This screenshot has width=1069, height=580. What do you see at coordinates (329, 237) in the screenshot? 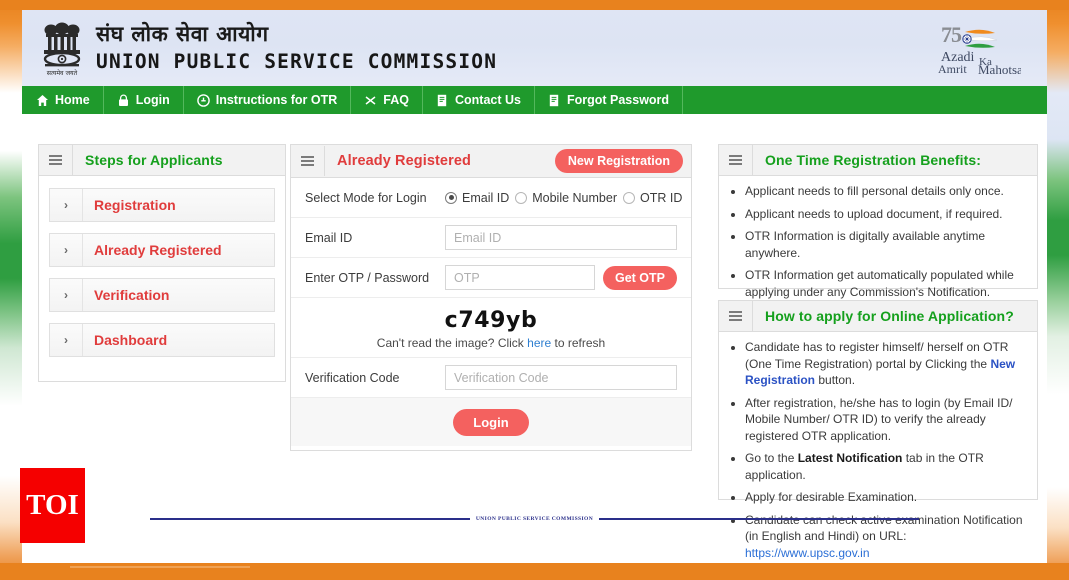
I see `email-label: Email ID` at bounding box center [329, 237].